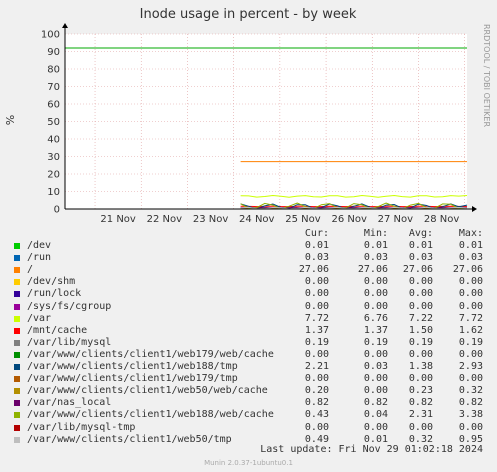 Image resolution: width=497 pixels, height=472 pixels. I want to click on value-max: 0.03, so click(470, 258).